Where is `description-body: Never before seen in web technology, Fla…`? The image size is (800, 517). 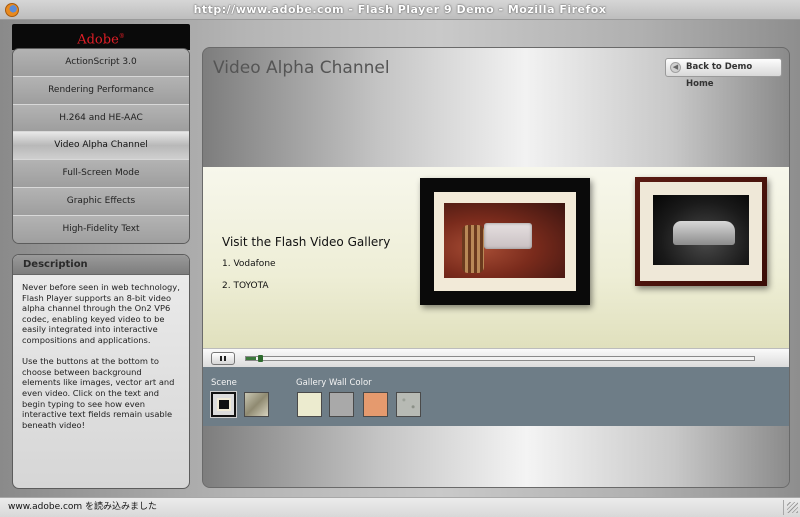
description-body: Never before seen in web technology, Fla… is located at coordinates (101, 352).